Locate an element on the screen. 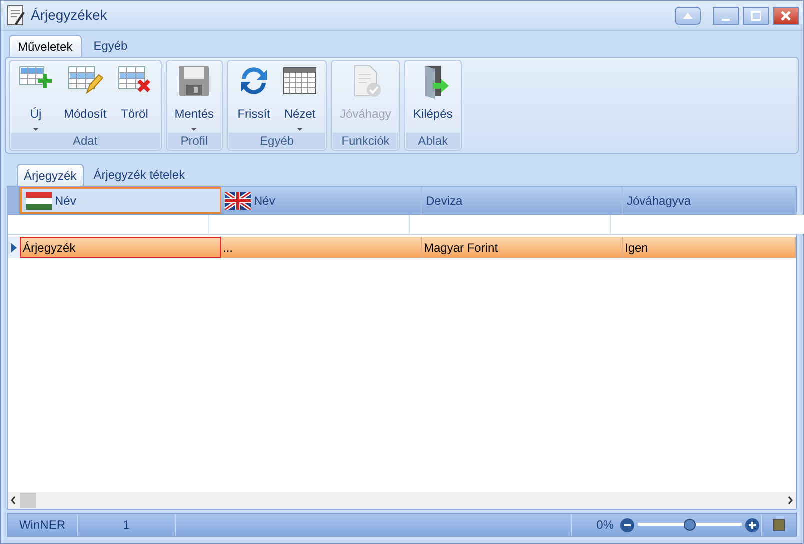 This screenshot has height=544, width=804. status-app-name: WinNER is located at coordinates (43, 525).